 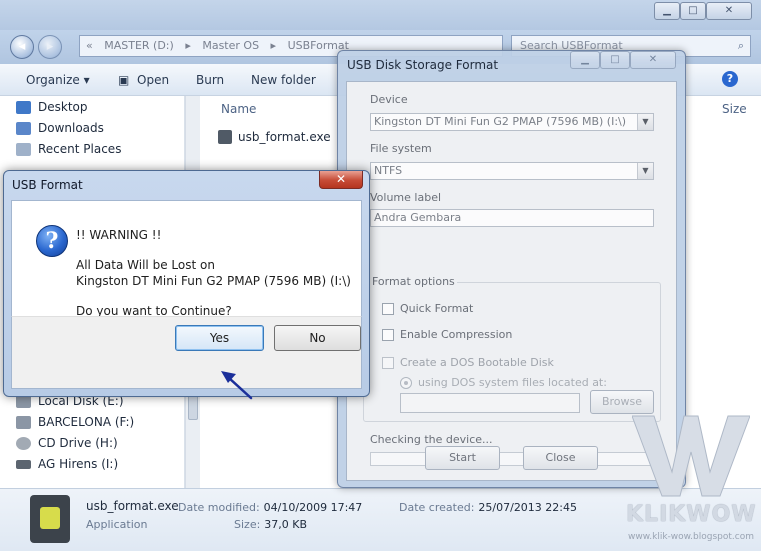 I want to click on no-button: No, so click(x=317, y=338).